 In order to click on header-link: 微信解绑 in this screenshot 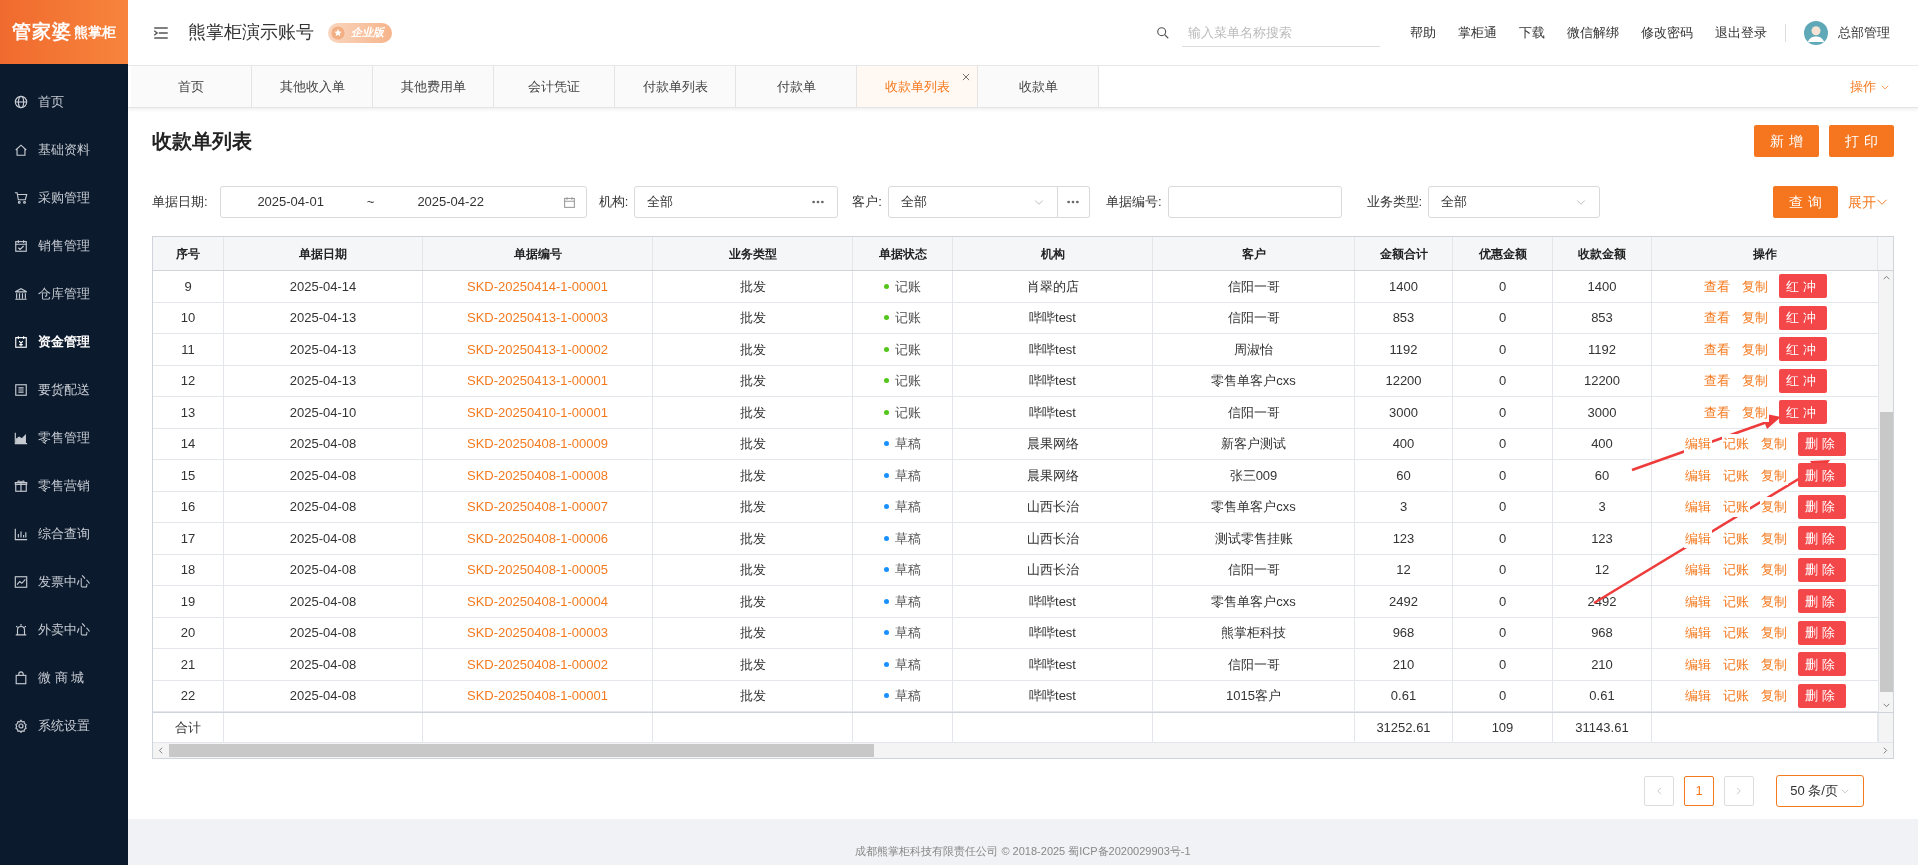, I will do `click(1593, 32)`.